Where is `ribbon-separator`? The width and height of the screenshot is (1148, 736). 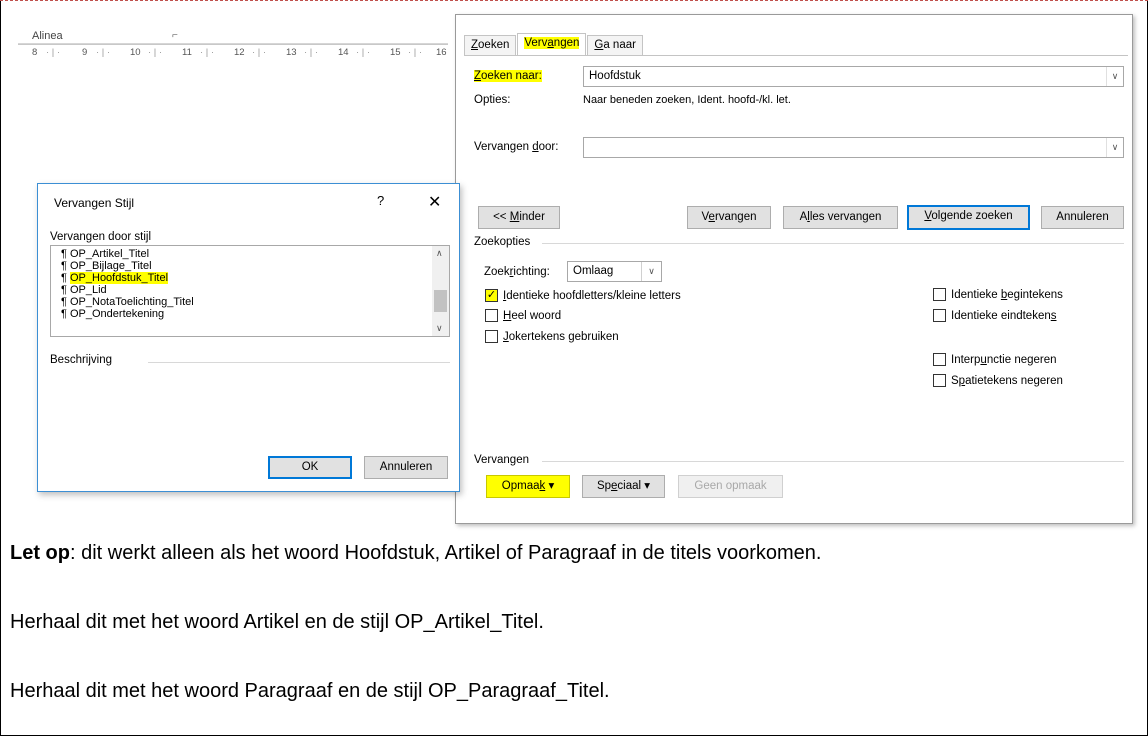
ribbon-separator is located at coordinates (233, 44).